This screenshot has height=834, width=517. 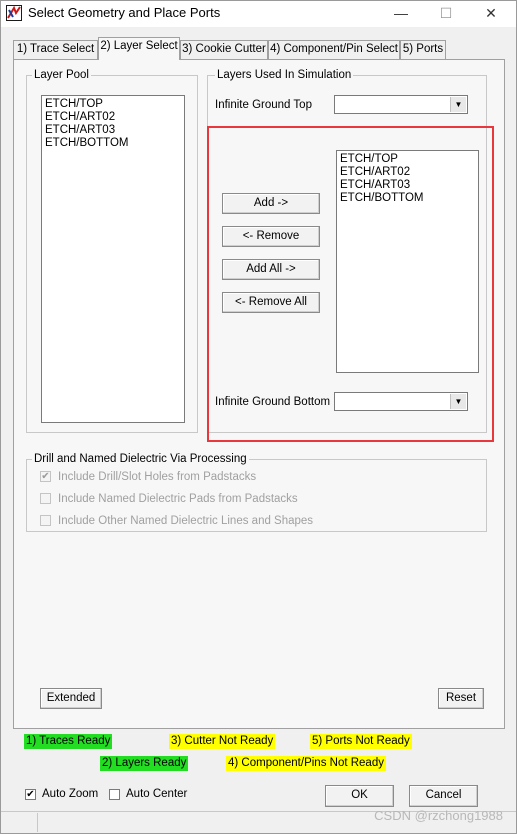 I want to click on chevron-down-icon: ▼, so click(x=458, y=104).